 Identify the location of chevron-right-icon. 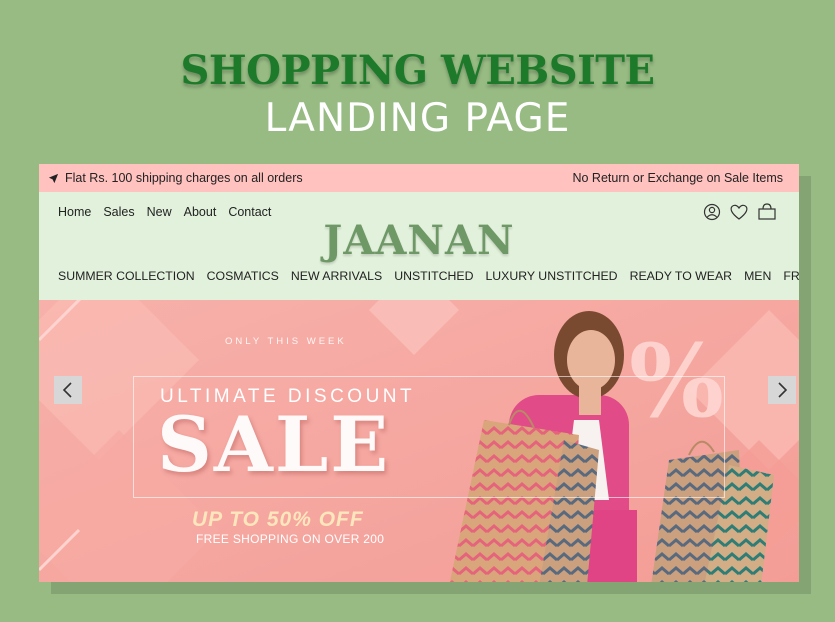
(783, 390).